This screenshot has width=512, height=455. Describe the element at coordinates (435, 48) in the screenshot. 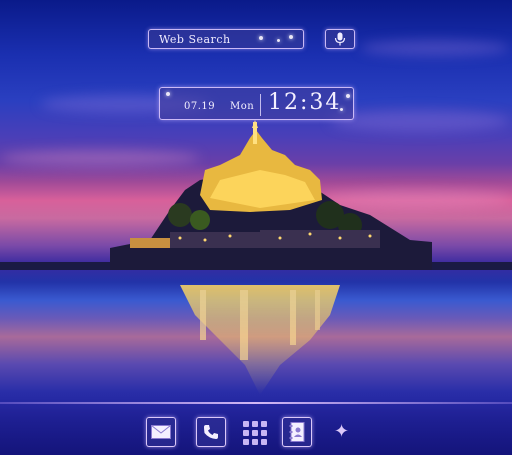

I see `cloud` at that location.